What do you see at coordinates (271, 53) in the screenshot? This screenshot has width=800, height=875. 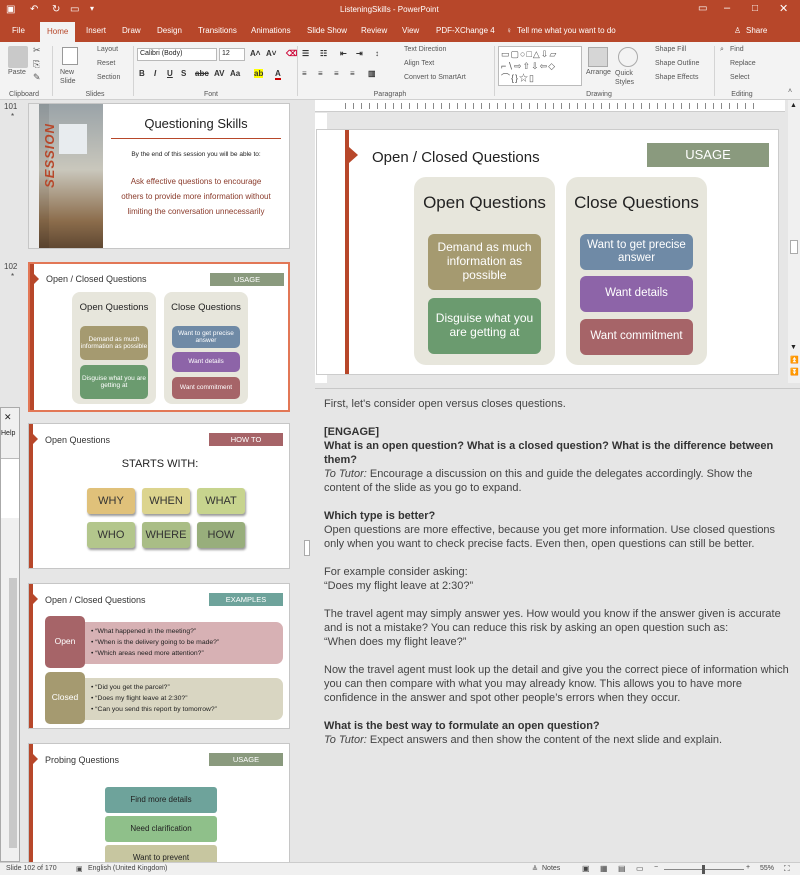 I see `shrink-font-icon: A˅` at bounding box center [271, 53].